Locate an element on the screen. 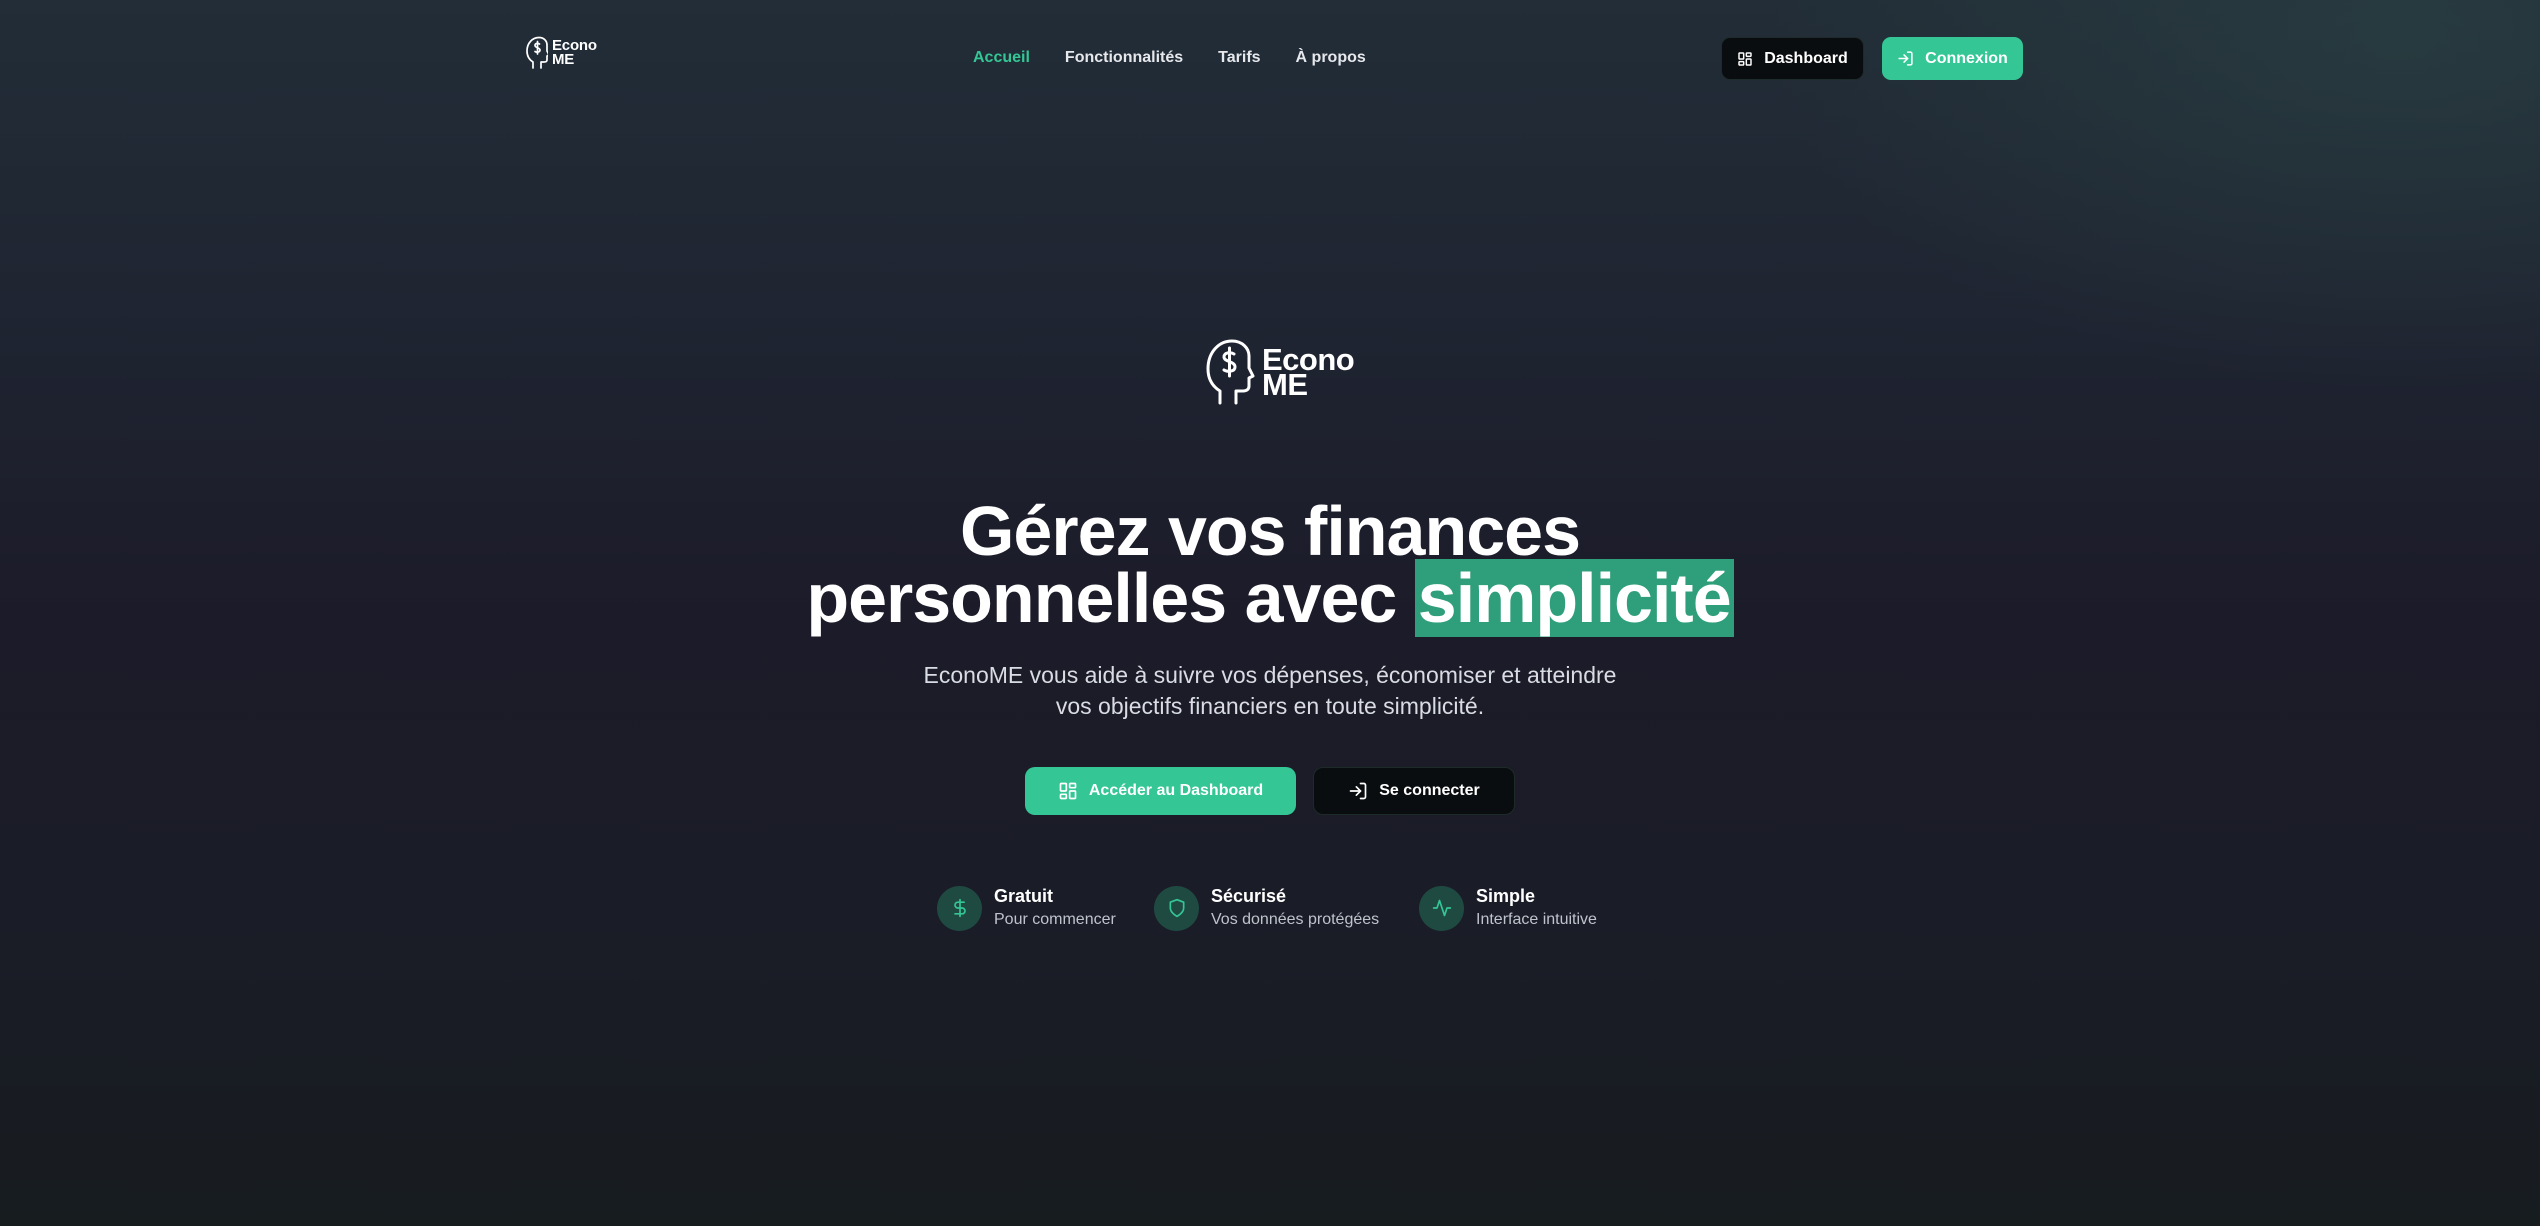 The image size is (2540, 1226). nav-links: Accueil Fonctionnalités Tarifs À propos is located at coordinates (1169, 58).